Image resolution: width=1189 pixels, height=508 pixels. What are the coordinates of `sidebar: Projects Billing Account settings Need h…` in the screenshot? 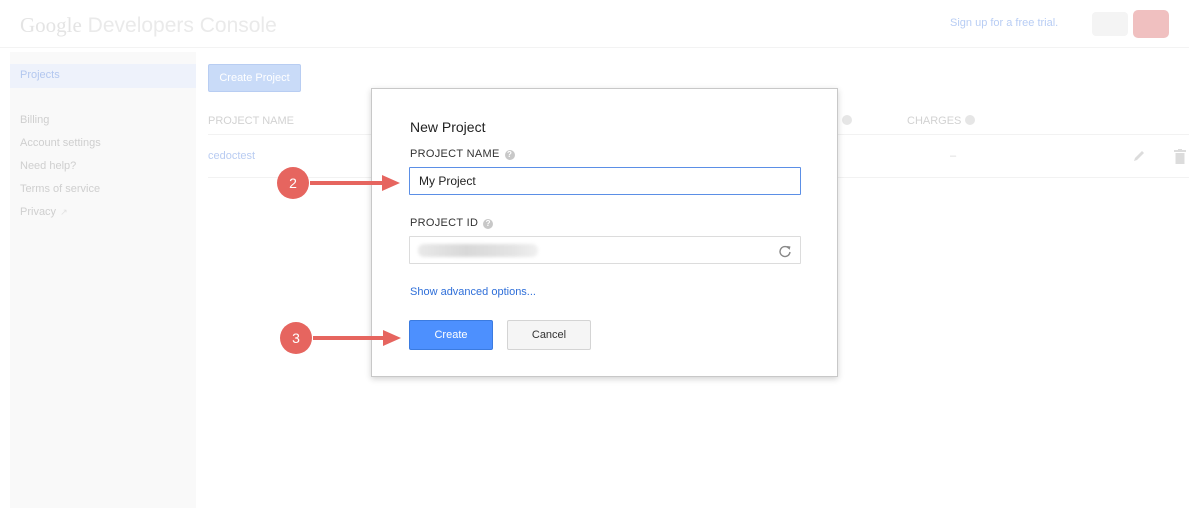 It's located at (103, 280).